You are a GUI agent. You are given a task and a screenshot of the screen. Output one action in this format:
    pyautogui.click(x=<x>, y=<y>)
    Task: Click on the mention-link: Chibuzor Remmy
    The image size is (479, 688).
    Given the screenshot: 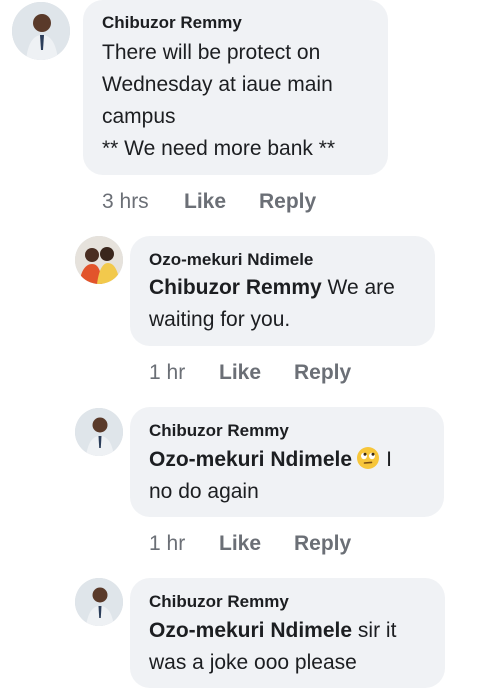 What is the action you would take?
    pyautogui.click(x=235, y=287)
    